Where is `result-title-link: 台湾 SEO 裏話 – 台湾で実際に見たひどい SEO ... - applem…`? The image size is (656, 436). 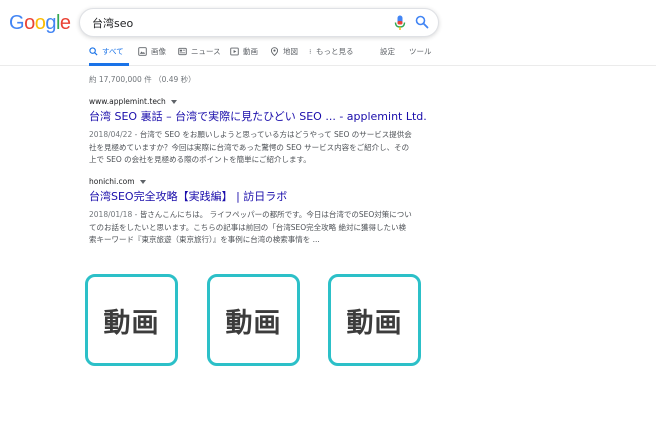 result-title-link: 台湾 SEO 裏話 – 台湾で実際に見たひどい SEO ... - applem… is located at coordinates (269, 117).